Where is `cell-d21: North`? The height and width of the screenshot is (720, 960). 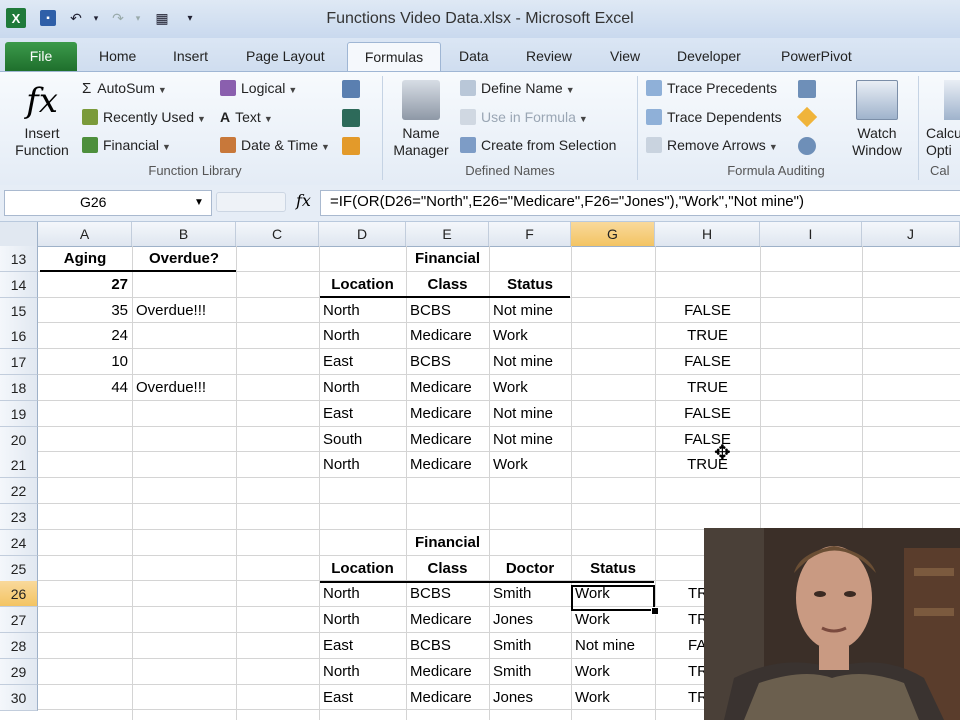
cell-d21: North is located at coordinates (364, 465).